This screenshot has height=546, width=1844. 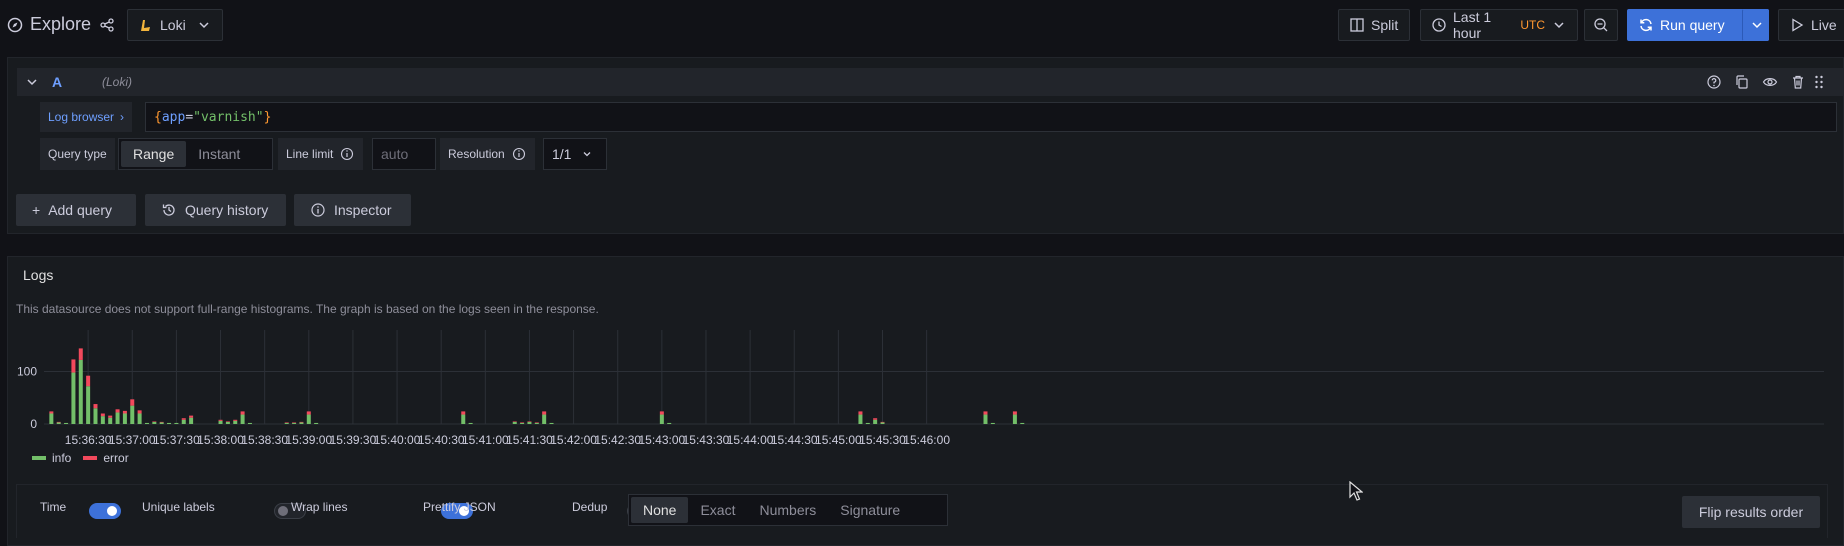 What do you see at coordinates (1819, 82) in the screenshot?
I see `drag-handle-icon` at bounding box center [1819, 82].